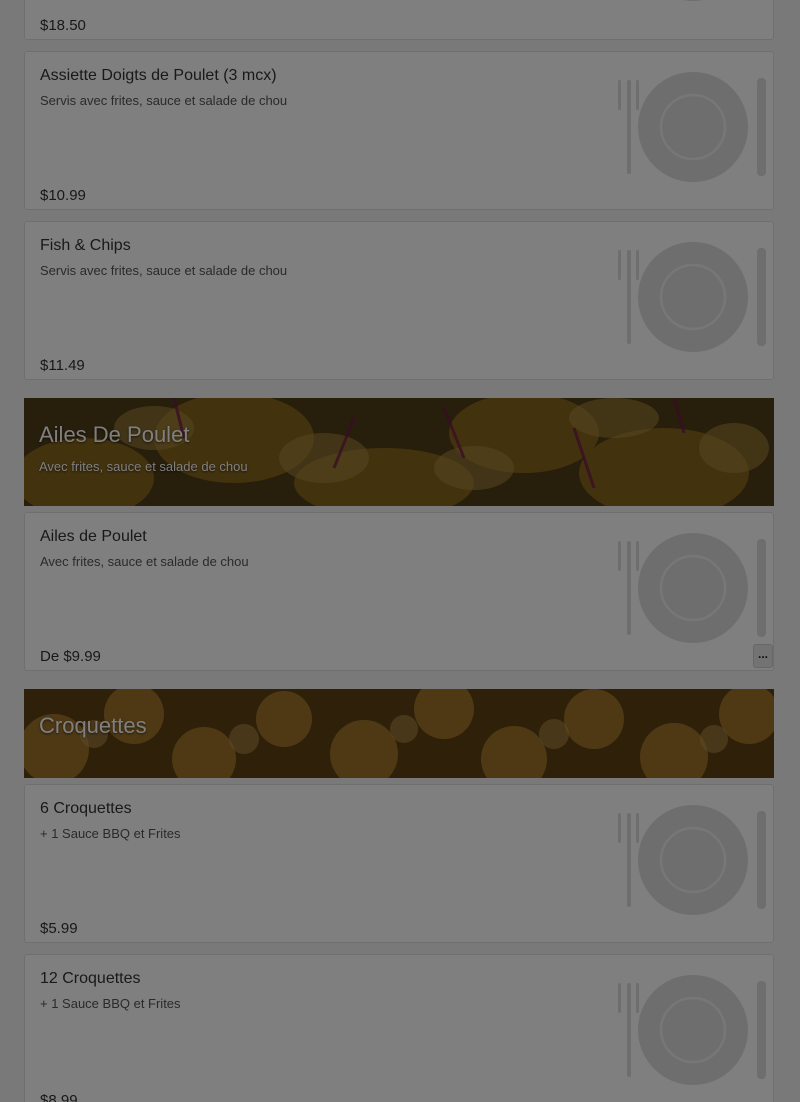 This screenshot has width=800, height=1102. Describe the element at coordinates (399, 733) in the screenshot. I see `category-banner-croquettes: Croquettes` at that location.